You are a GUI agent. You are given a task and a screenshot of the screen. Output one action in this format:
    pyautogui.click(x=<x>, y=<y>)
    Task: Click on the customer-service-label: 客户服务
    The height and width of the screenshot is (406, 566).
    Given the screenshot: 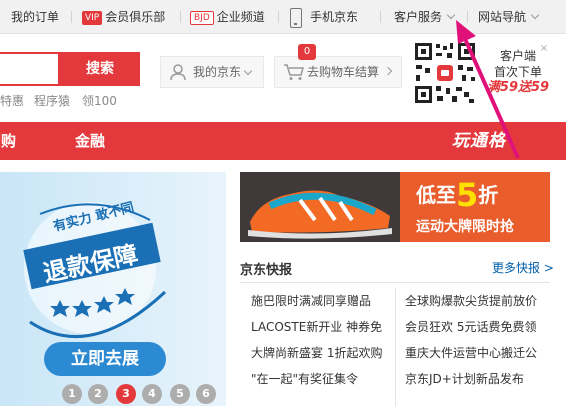 What is the action you would take?
    pyautogui.click(x=418, y=17)
    